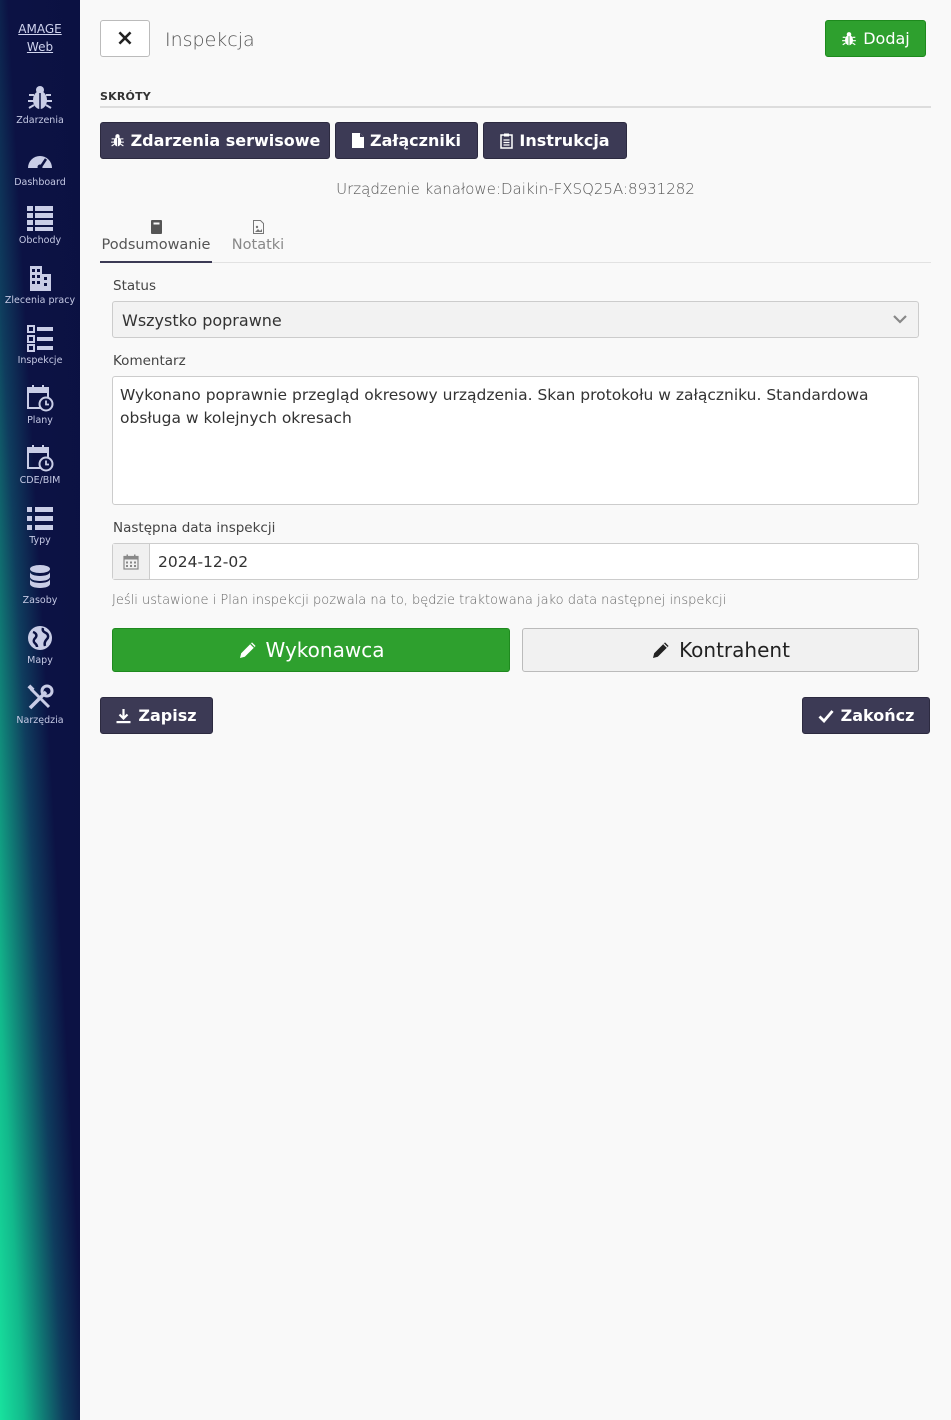  I want to click on sidebar-item-typy: Typy, so click(40, 532).